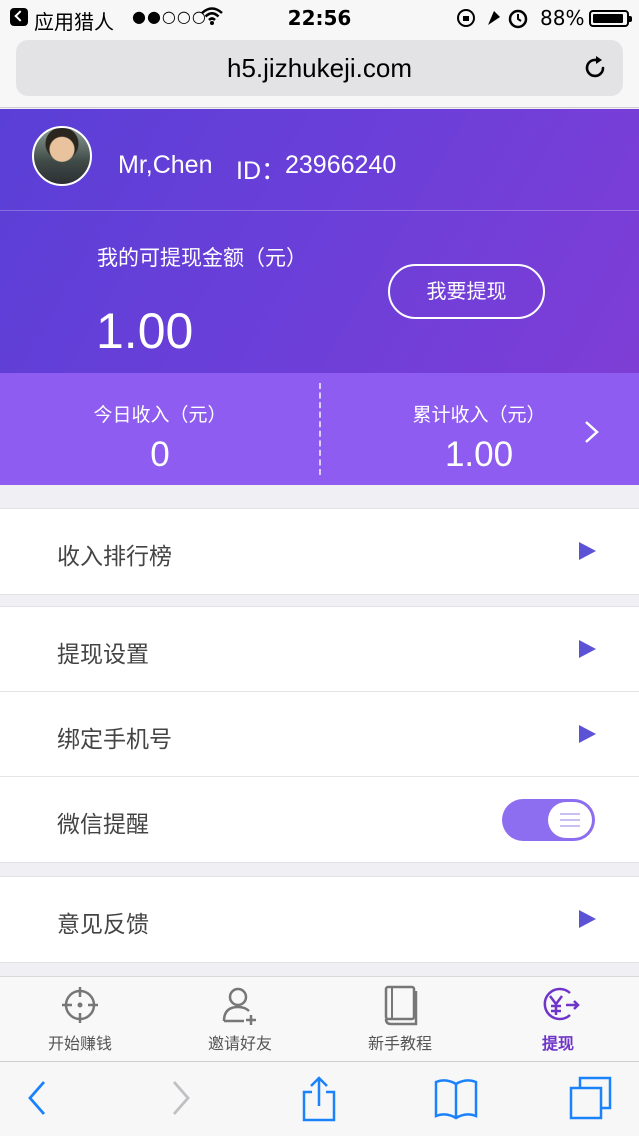  I want to click on menu-group-ranking: 收入排行榜, so click(319, 551).